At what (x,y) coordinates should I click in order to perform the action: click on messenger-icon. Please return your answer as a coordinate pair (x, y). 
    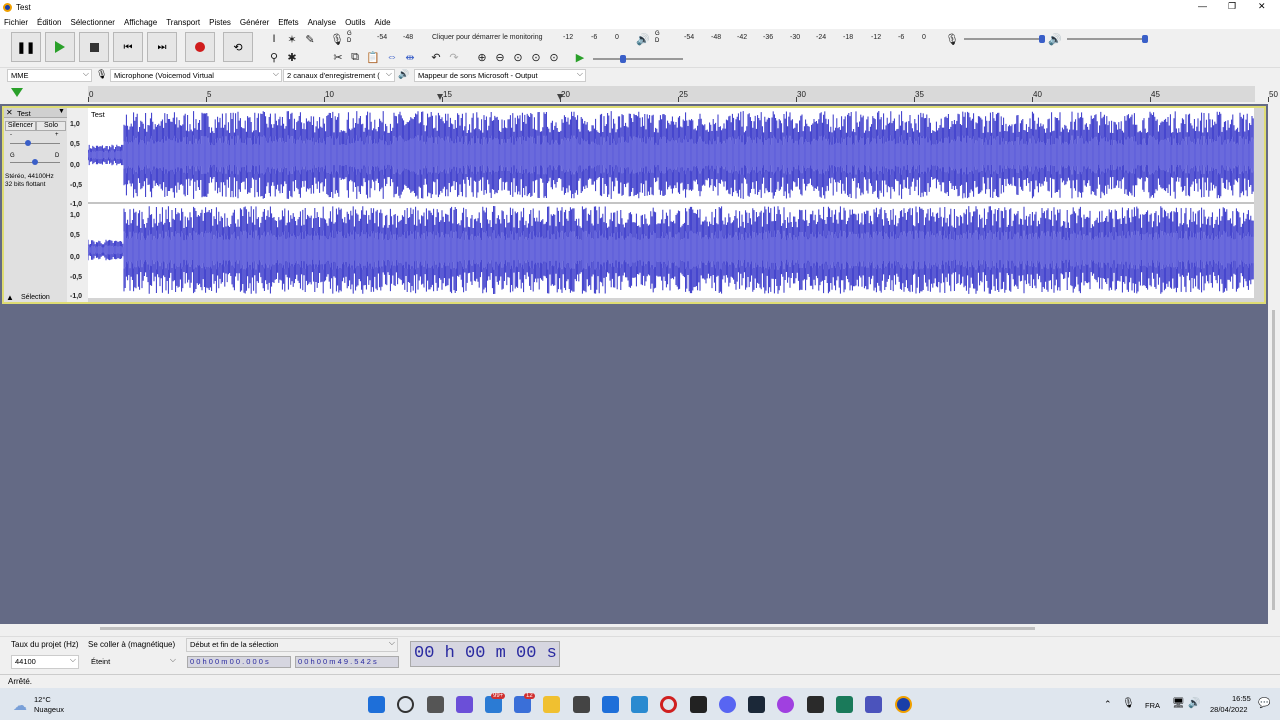
    Looking at the image, I should click on (785, 704).